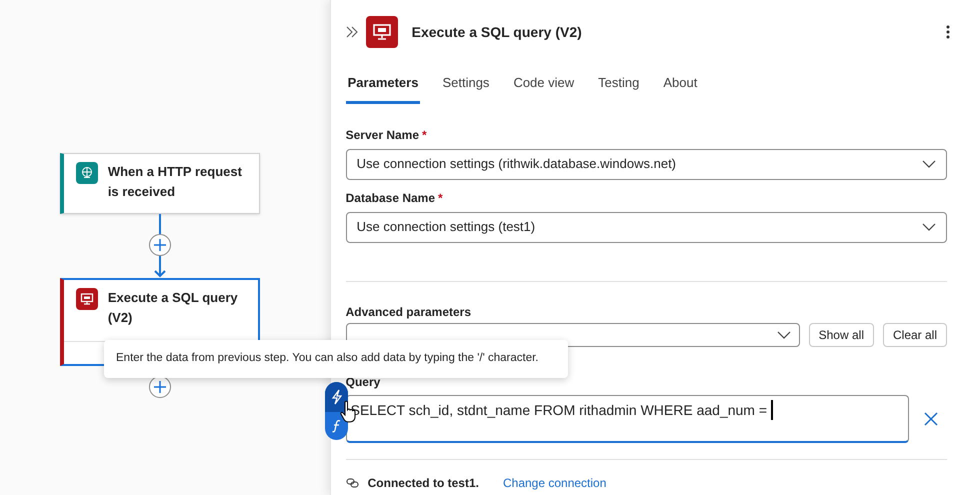 This screenshot has width=956, height=495. Describe the element at coordinates (391, 198) in the screenshot. I see `field-label: Database Name` at that location.